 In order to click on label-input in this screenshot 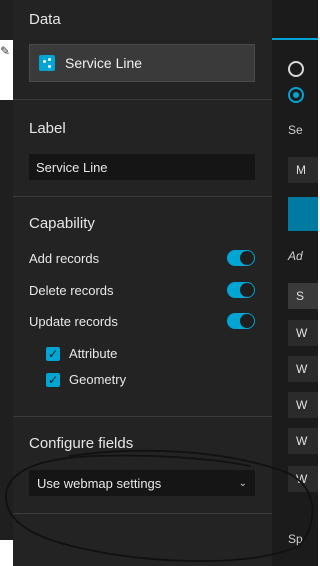, I will do `click(142, 167)`.